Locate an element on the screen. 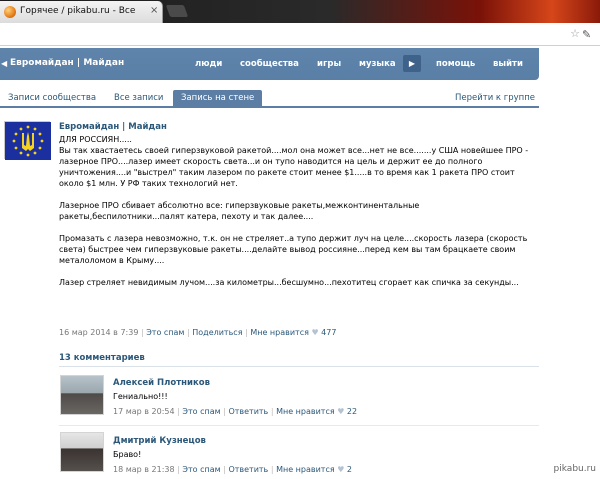 This screenshot has width=600, height=479. post-author-link: Евромайдан | Майдан is located at coordinates (113, 127).